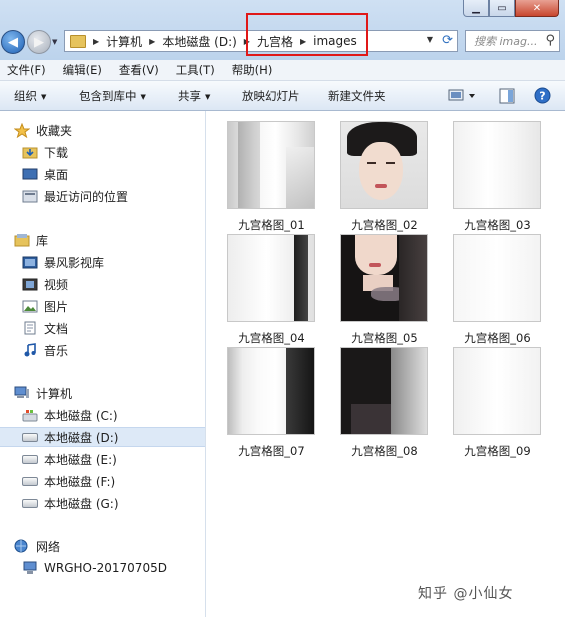 The width and height of the screenshot is (565, 617). Describe the element at coordinates (30, 568) in the screenshot. I see `network-computer-icon` at that location.